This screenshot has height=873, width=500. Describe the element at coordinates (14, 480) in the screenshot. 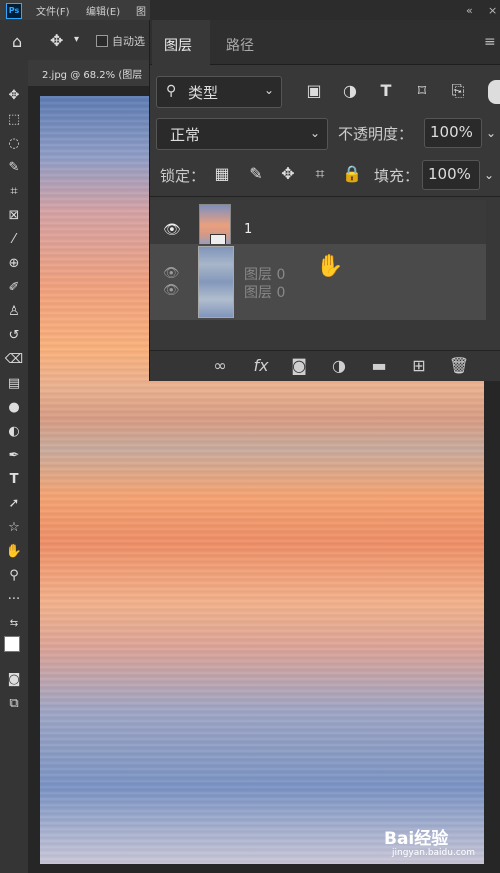

I see `type-tool-icon: T` at that location.